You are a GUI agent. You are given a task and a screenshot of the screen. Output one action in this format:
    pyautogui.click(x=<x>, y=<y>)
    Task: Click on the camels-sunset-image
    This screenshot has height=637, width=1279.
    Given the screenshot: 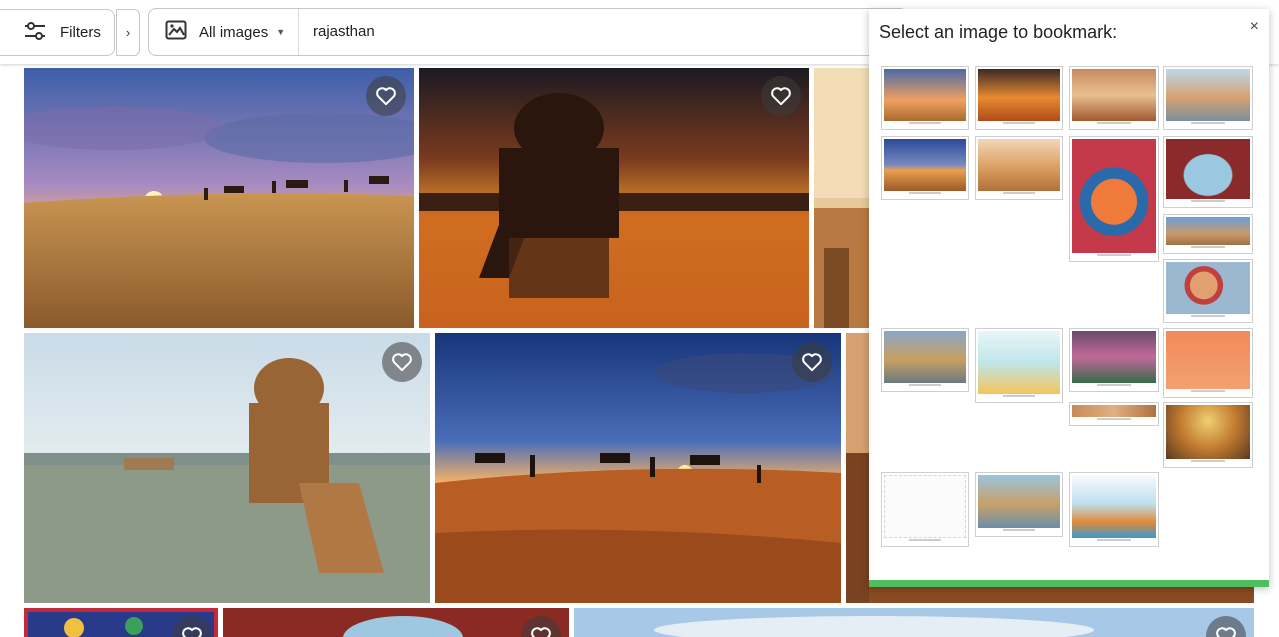 What is the action you would take?
    pyautogui.click(x=219, y=198)
    